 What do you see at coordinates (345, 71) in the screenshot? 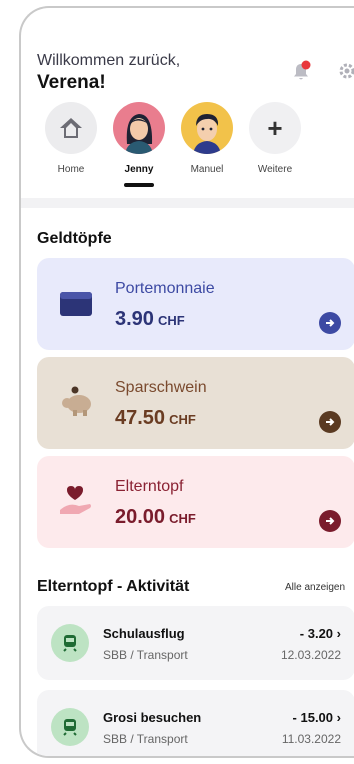
I see `settings-gear-icon` at bounding box center [345, 71].